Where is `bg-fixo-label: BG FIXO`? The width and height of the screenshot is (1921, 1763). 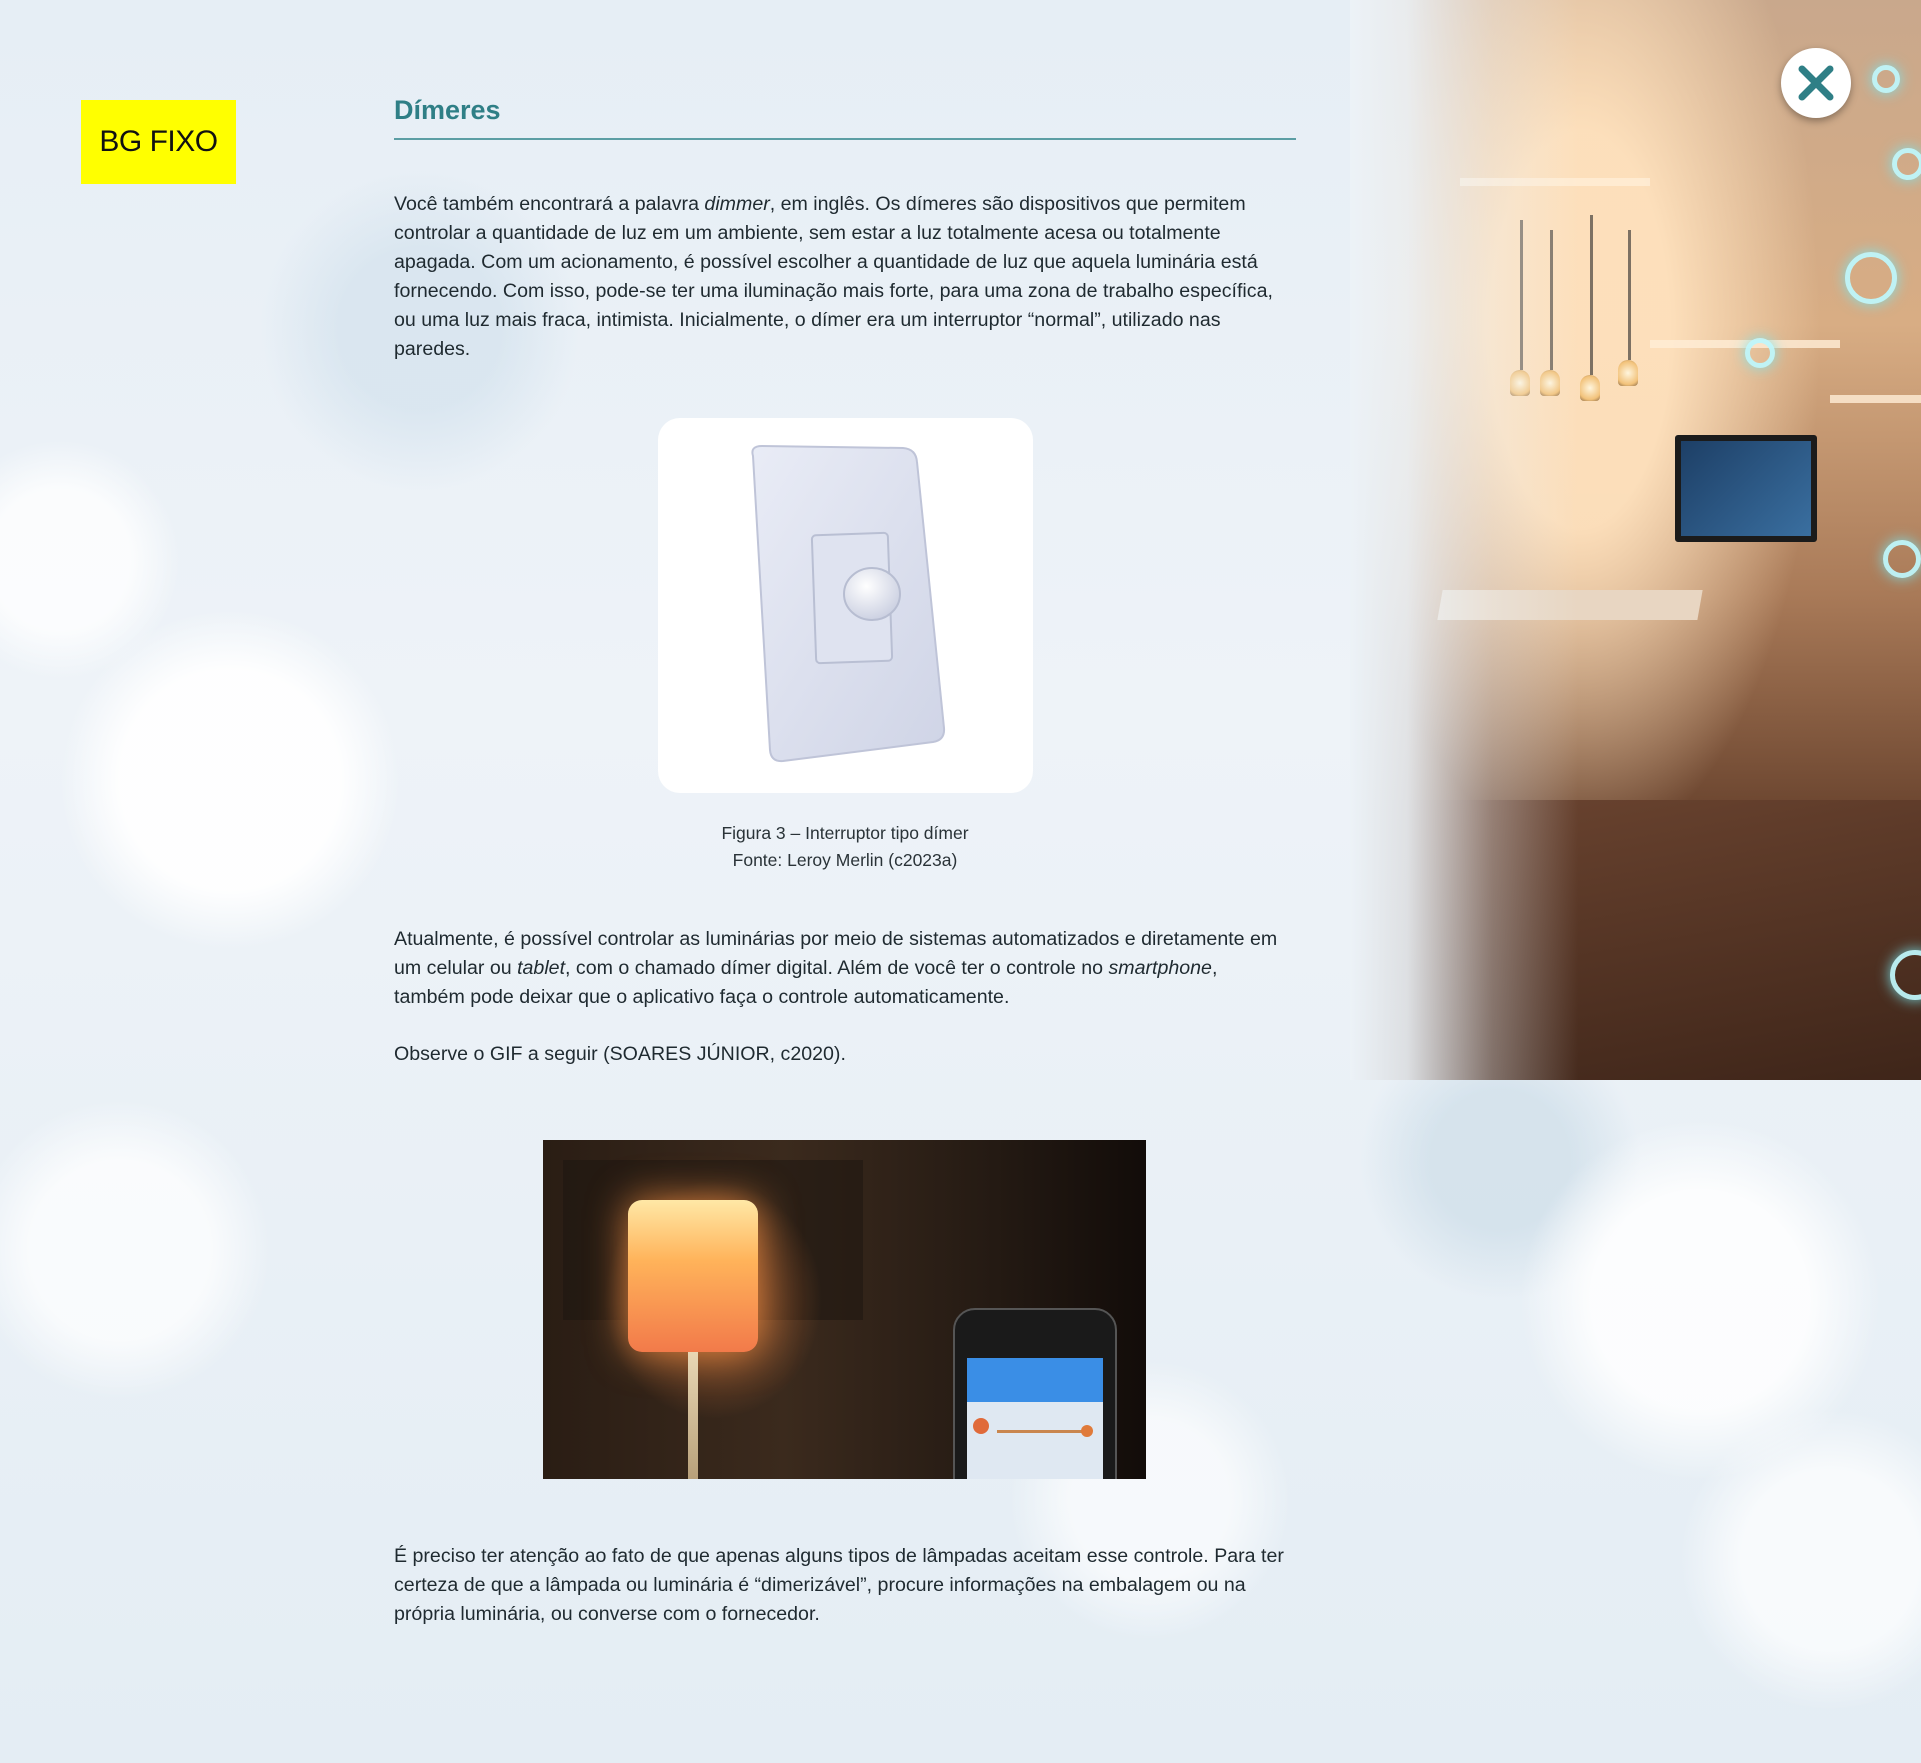
bg-fixo-label: BG FIXO is located at coordinates (158, 141).